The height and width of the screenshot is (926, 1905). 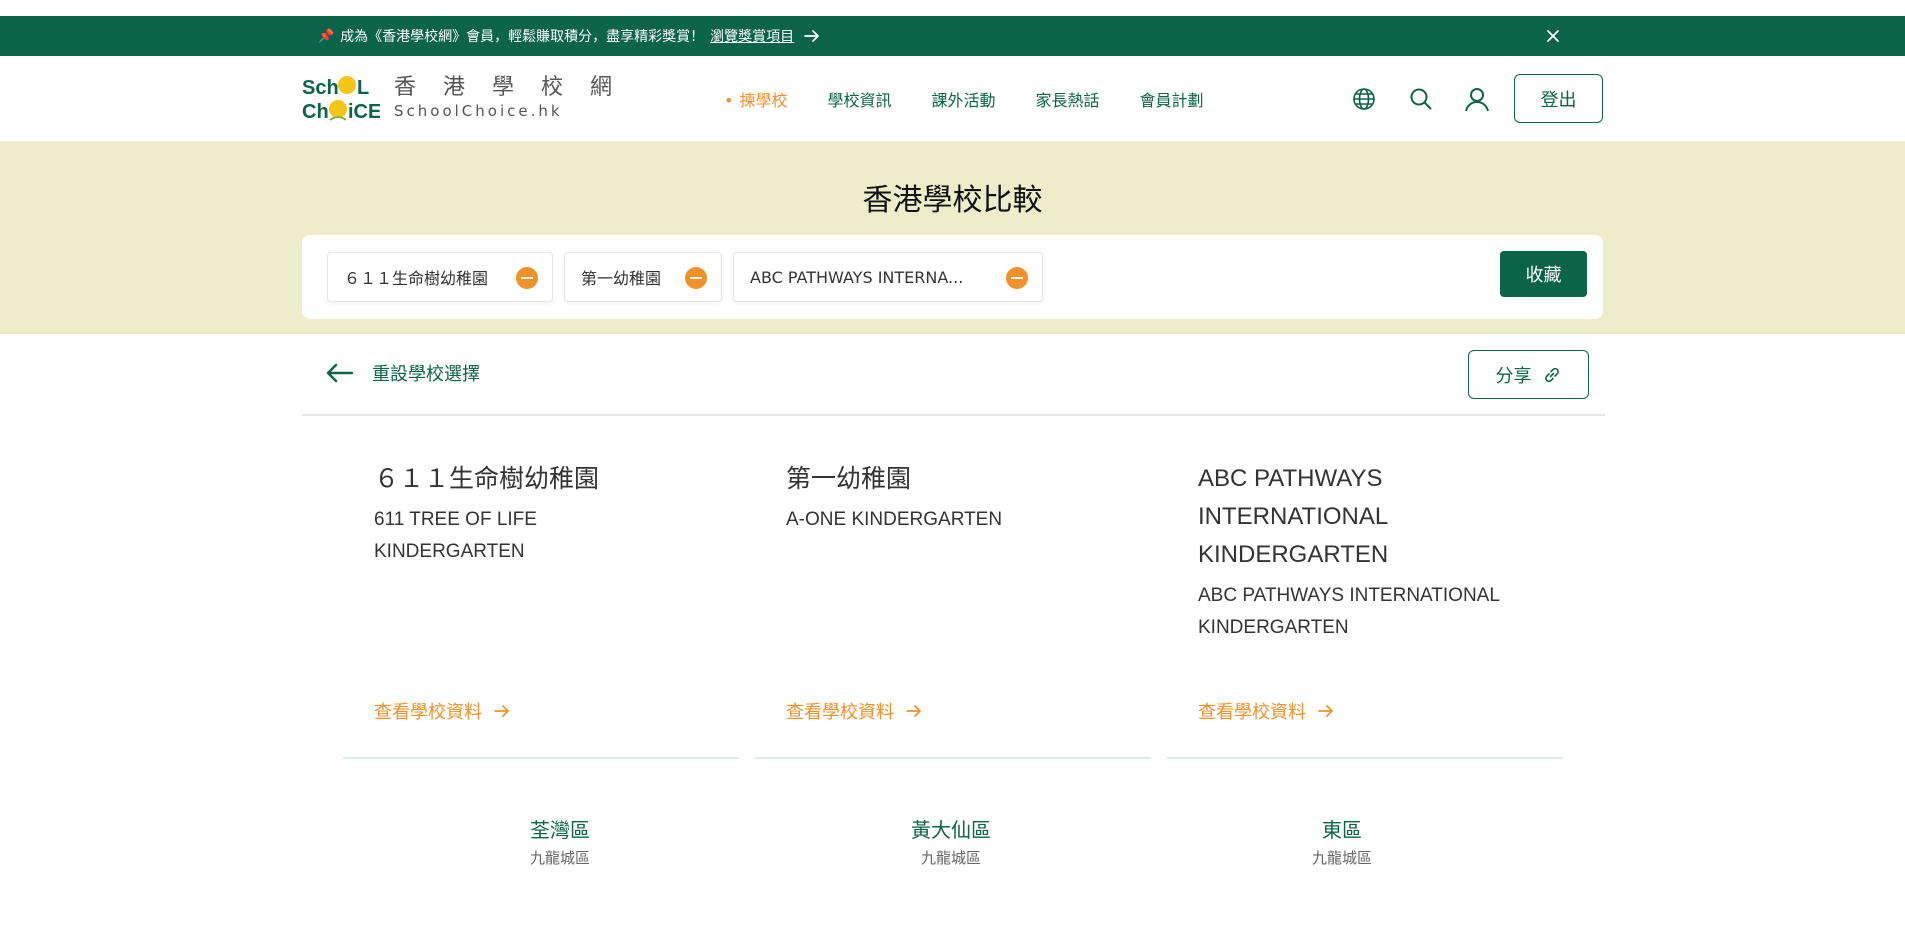 I want to click on nav-school-info: 學校資訊, so click(x=859, y=99).